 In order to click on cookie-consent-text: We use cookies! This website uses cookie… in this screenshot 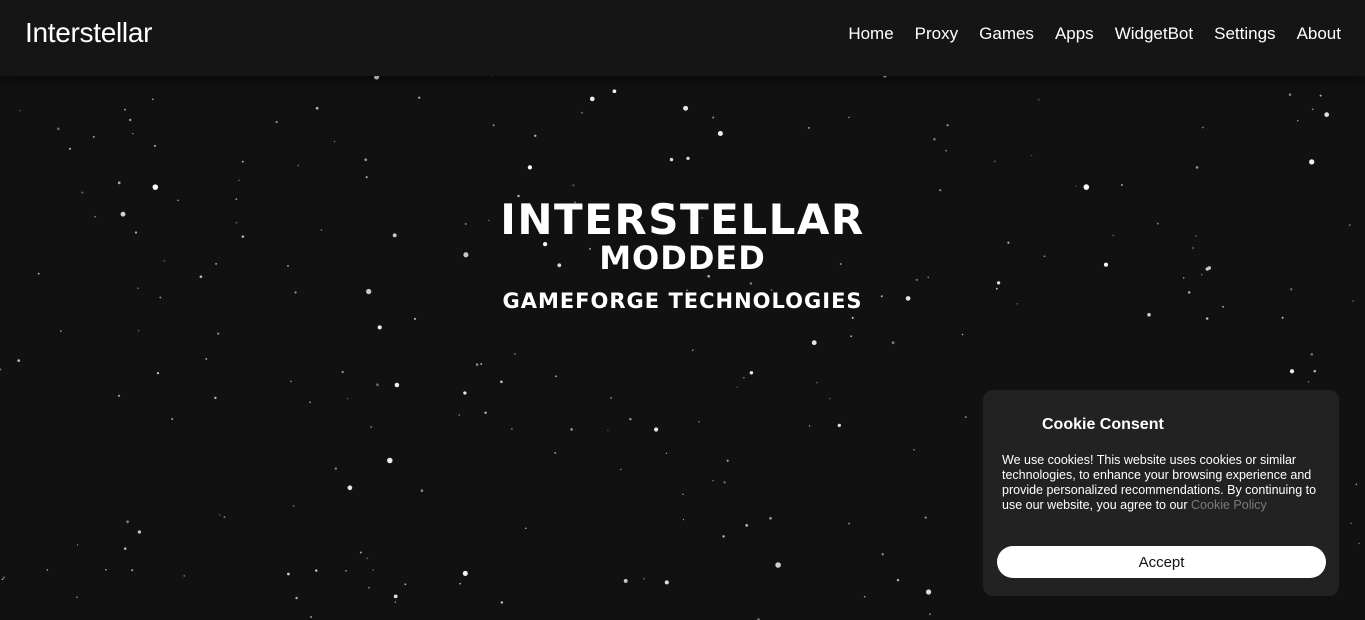, I will do `click(1162, 483)`.